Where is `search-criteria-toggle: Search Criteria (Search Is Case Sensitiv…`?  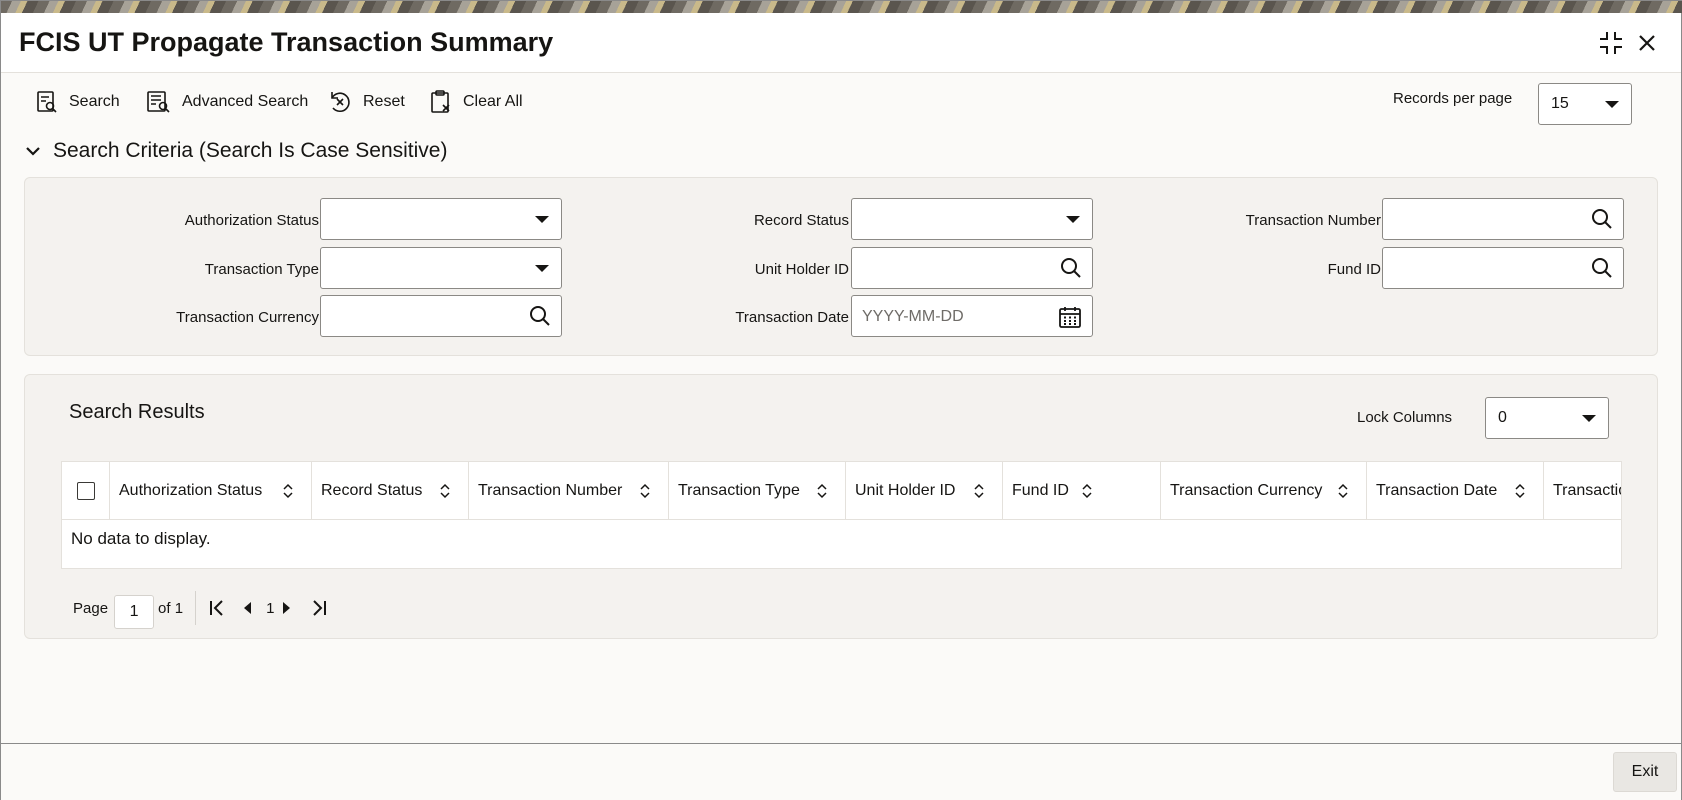
search-criteria-toggle: Search Criteria (Search Is Case Sensitiv… is located at coordinates (236, 151).